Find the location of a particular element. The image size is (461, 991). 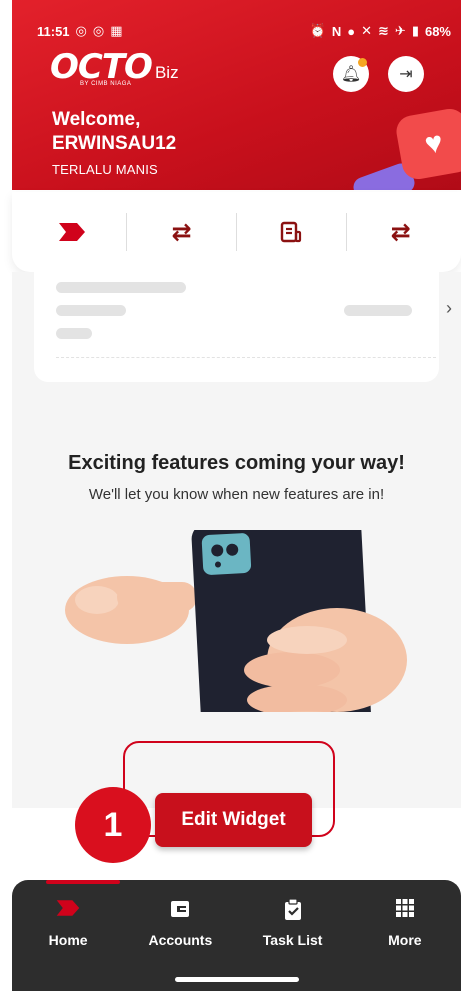

nav-accounts: Accounts is located at coordinates (180, 923).